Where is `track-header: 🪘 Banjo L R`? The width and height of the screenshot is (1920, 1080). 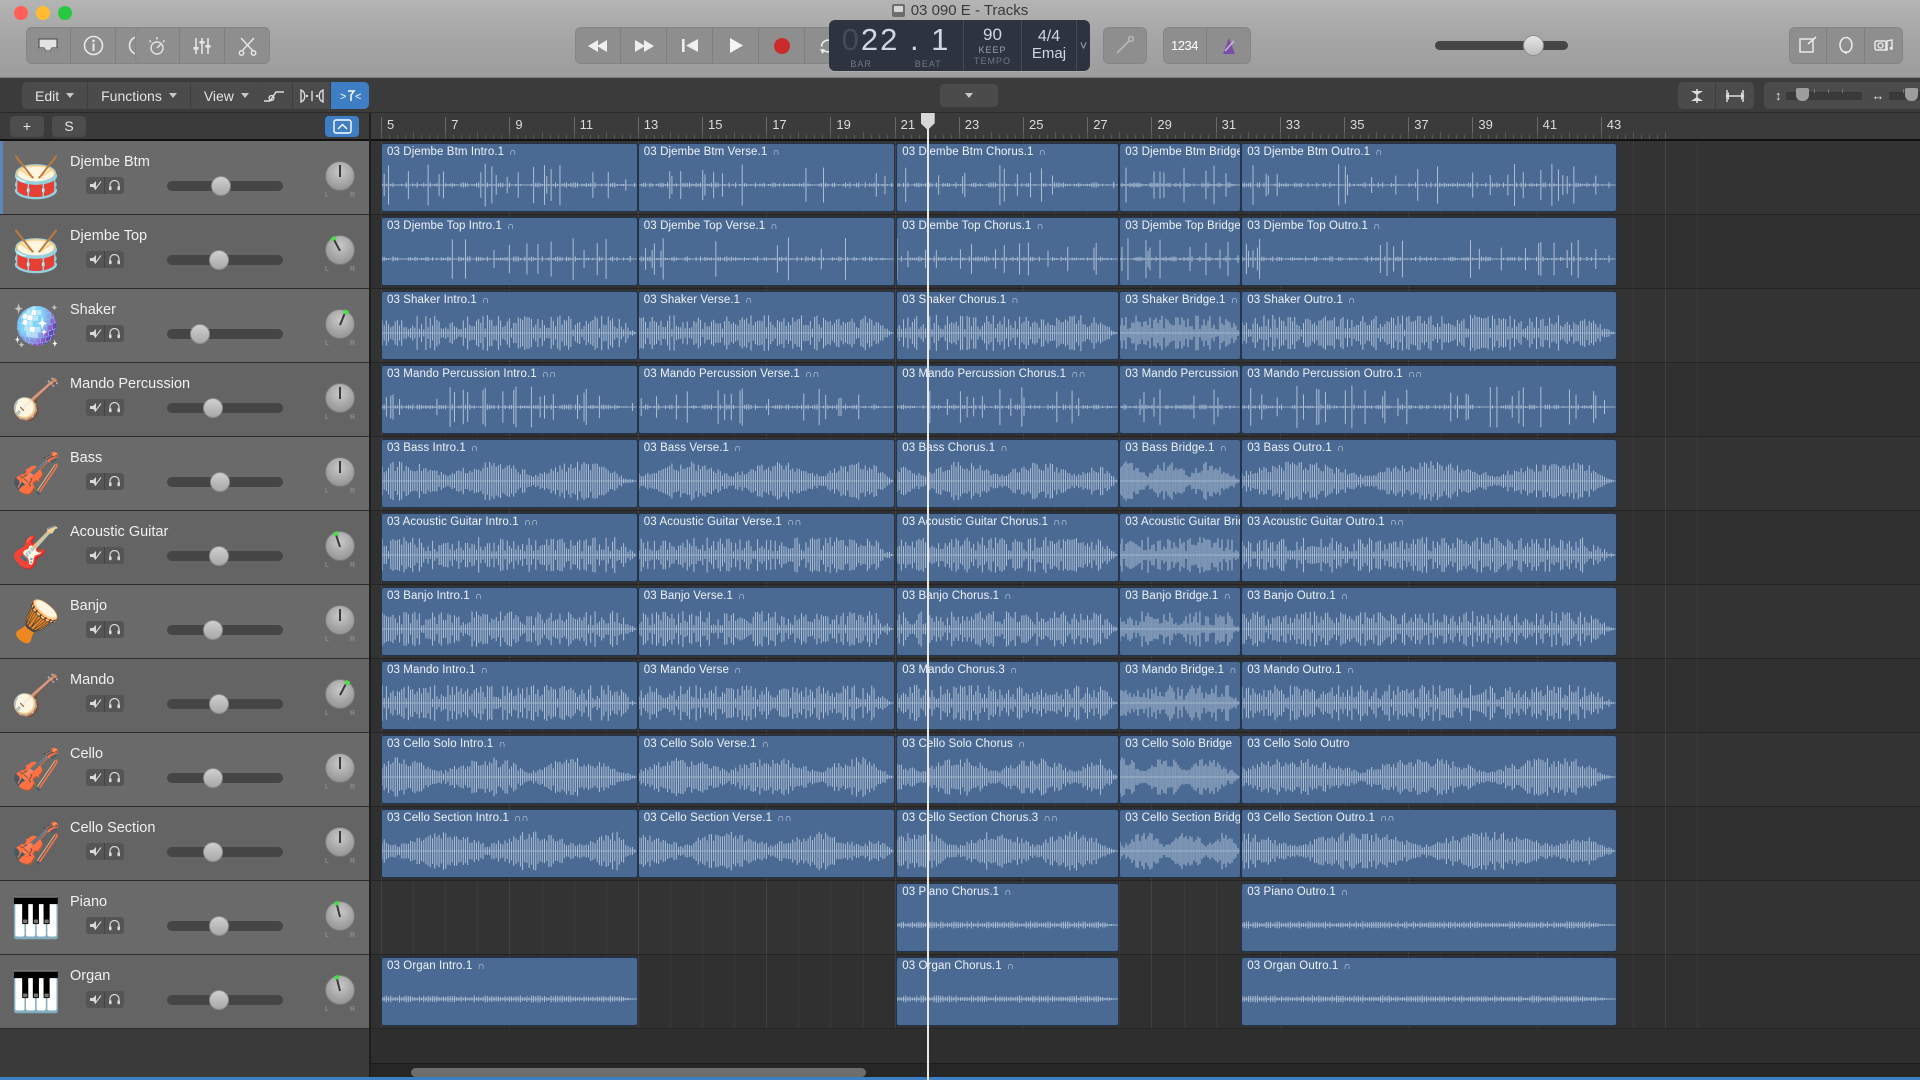
track-header: 🪘 Banjo L R is located at coordinates (184, 622).